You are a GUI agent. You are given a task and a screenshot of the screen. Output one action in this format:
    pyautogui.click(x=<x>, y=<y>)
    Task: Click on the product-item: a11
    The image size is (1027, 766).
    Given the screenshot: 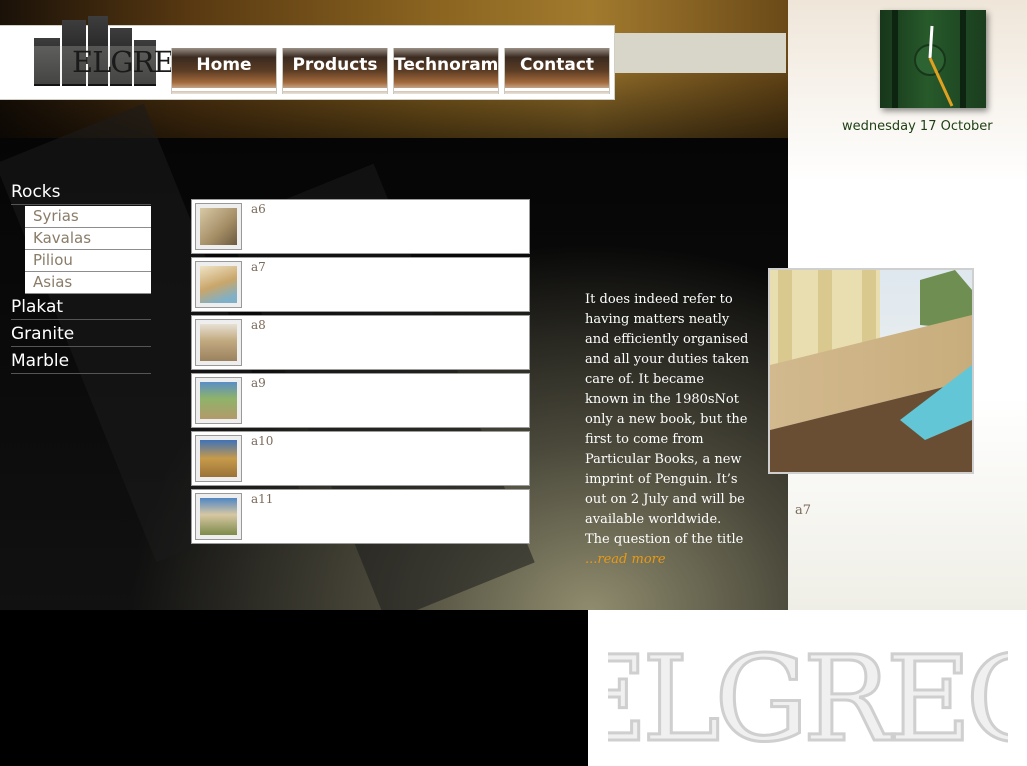 What is the action you would take?
    pyautogui.click(x=360, y=516)
    